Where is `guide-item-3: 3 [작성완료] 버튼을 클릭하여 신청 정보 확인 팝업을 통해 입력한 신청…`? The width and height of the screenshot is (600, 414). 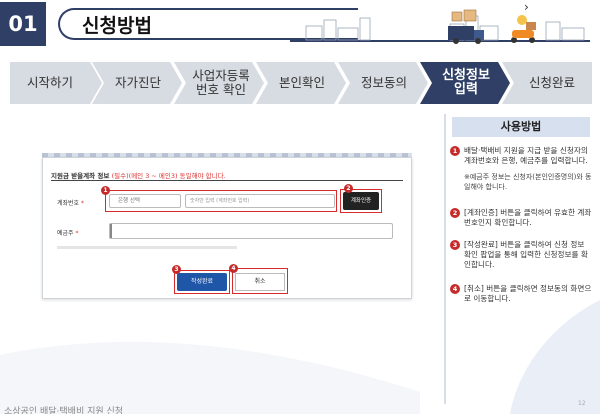
guide-item-3: 3 [작성완료] 버튼을 클릭하여 신청 정보 확인 팝업을 통해 입력한 신청… is located at coordinates (521, 255).